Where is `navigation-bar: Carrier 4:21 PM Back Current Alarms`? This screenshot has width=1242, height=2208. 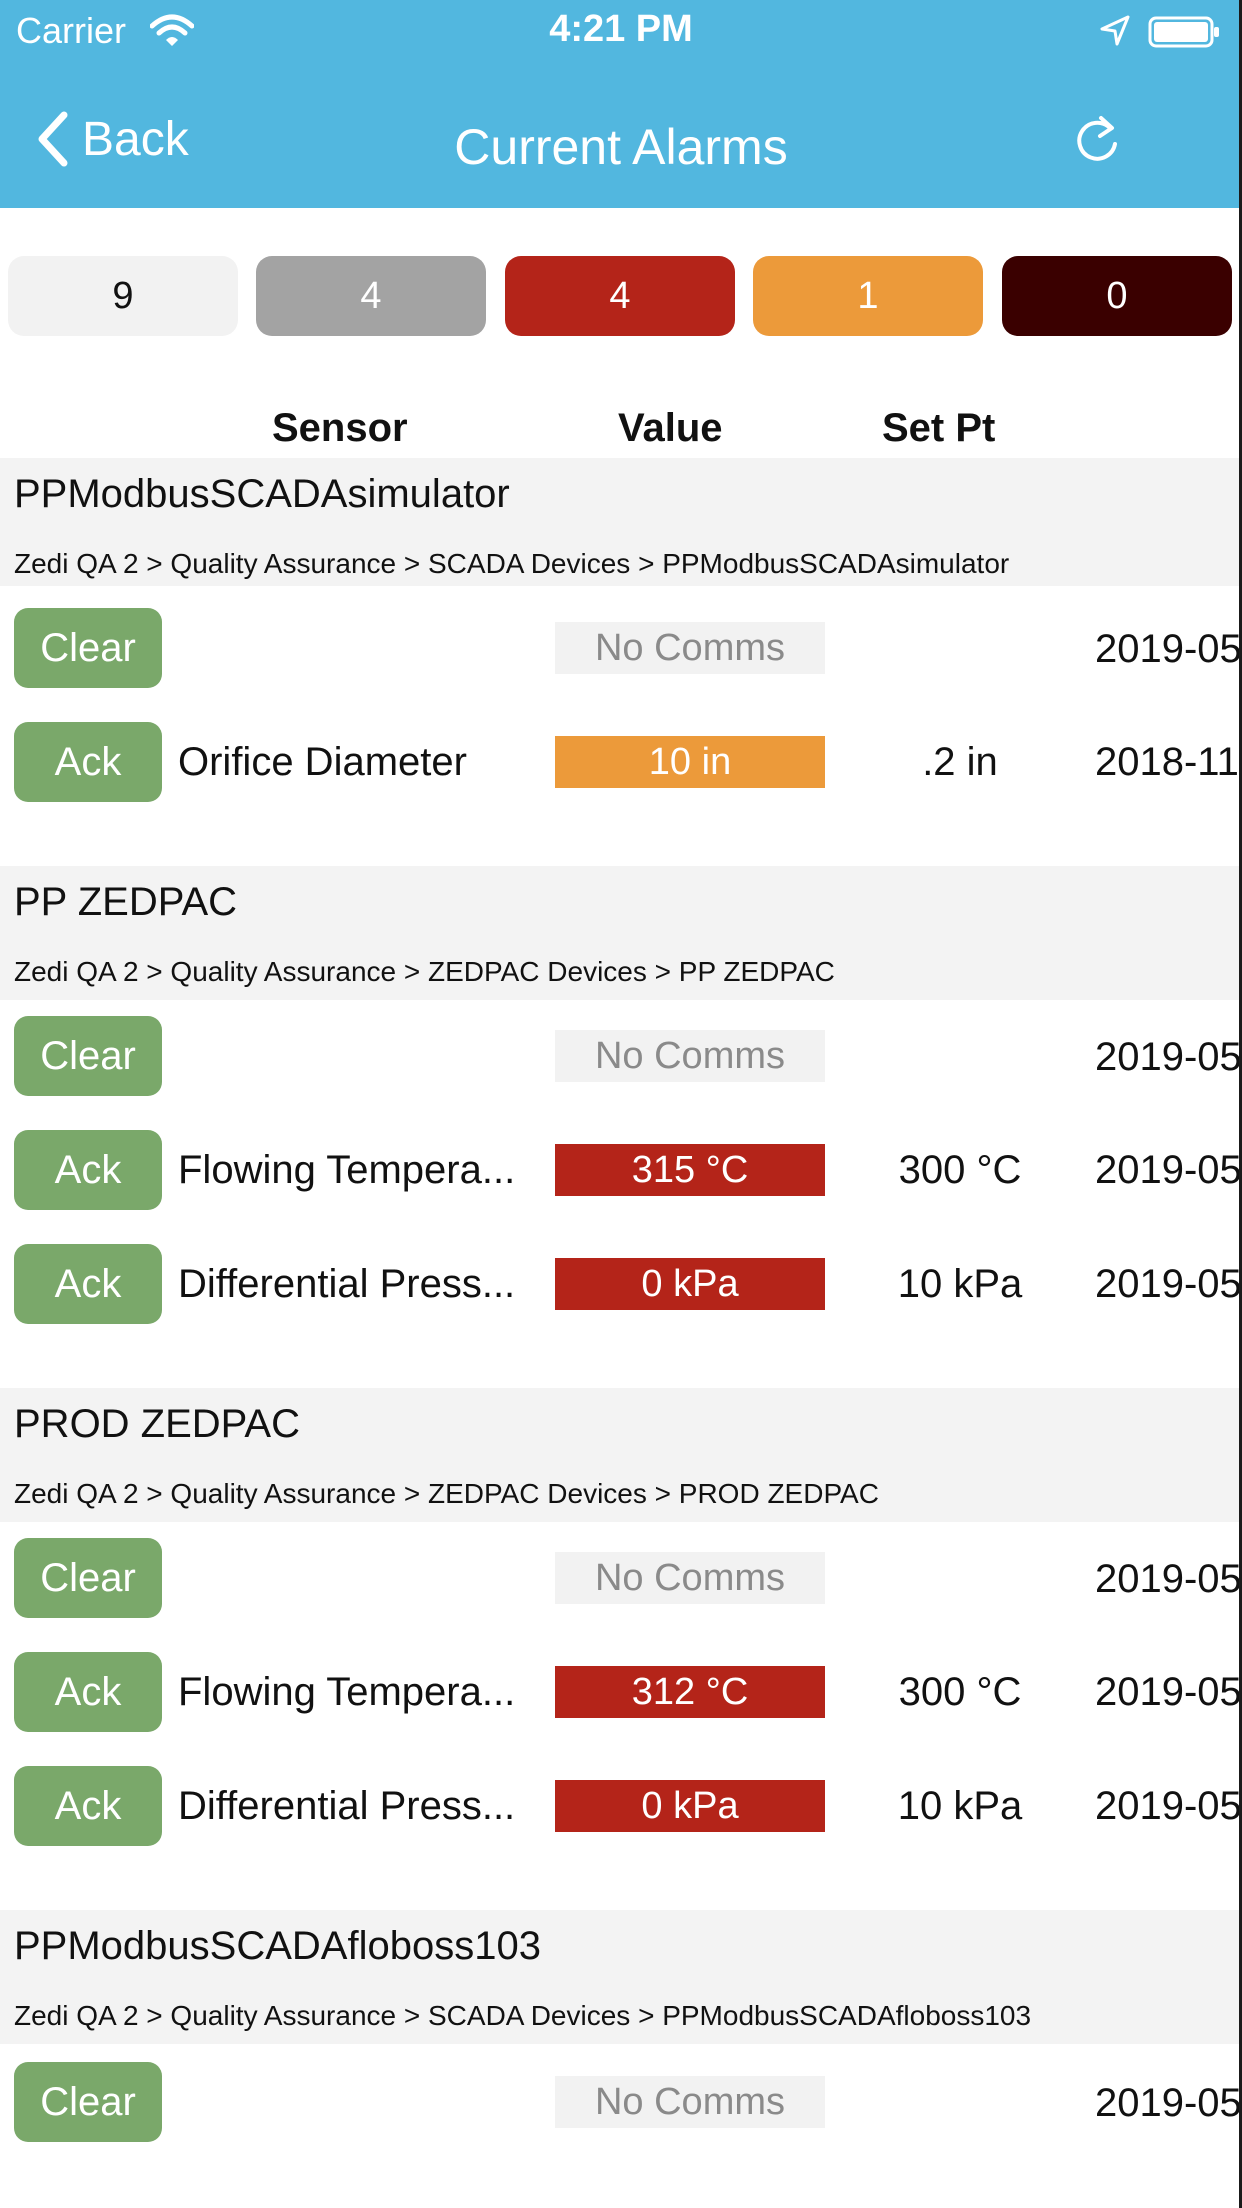 navigation-bar: Carrier 4:21 PM Back Current Alarms is located at coordinates (621, 104).